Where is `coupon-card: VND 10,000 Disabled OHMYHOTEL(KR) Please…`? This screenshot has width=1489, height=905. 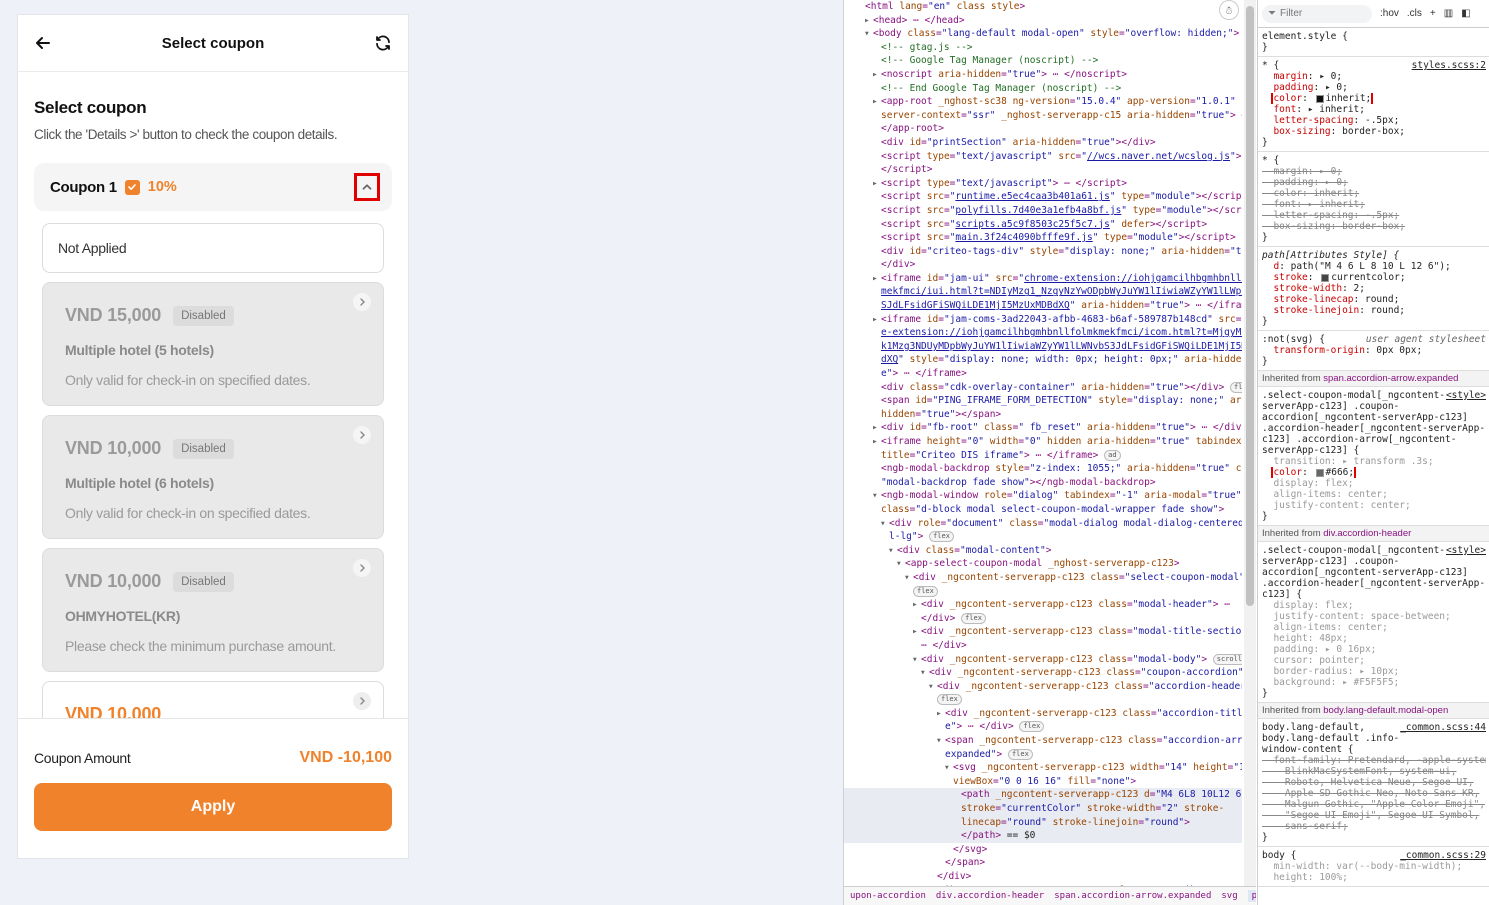 coupon-card: VND 10,000 Disabled OHMYHOTEL(KR) Please… is located at coordinates (213, 610).